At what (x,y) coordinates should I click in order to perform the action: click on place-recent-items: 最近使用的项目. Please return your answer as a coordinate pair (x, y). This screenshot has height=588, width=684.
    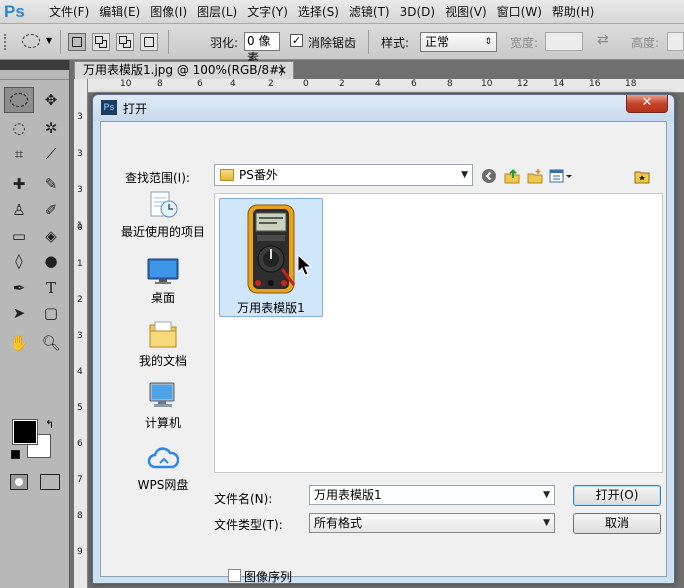
    Looking at the image, I should click on (163, 215).